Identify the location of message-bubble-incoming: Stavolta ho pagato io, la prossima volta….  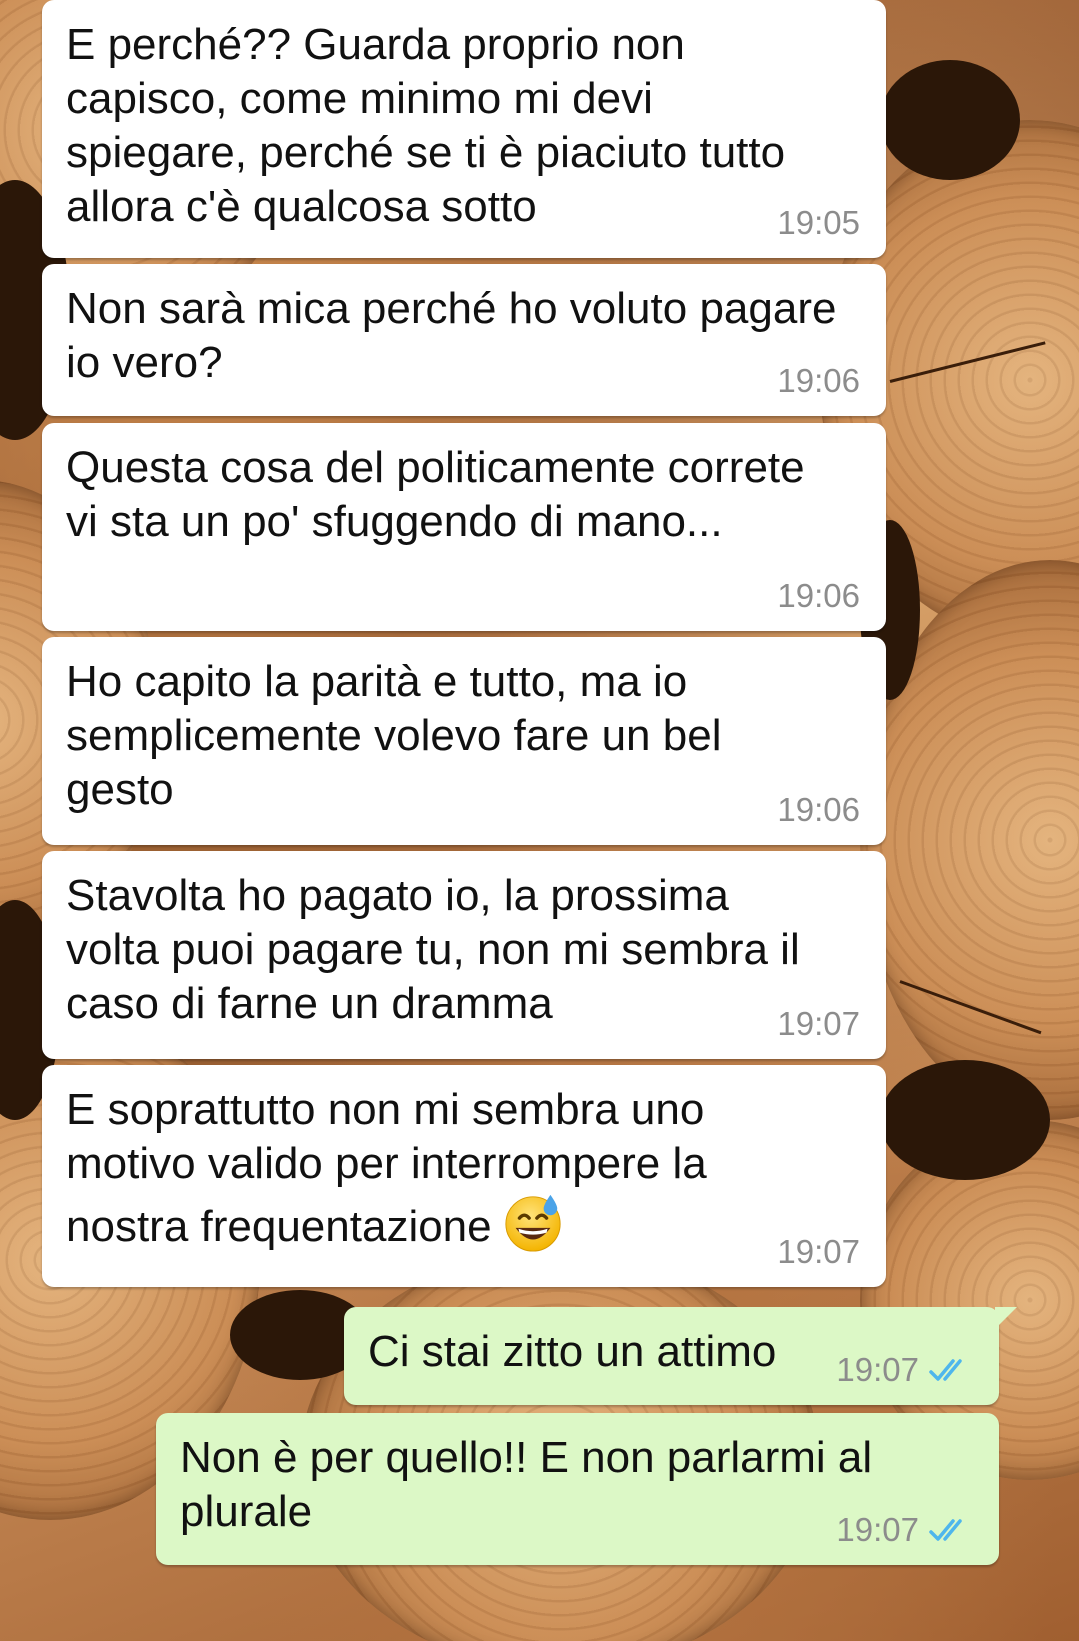
(464, 955).